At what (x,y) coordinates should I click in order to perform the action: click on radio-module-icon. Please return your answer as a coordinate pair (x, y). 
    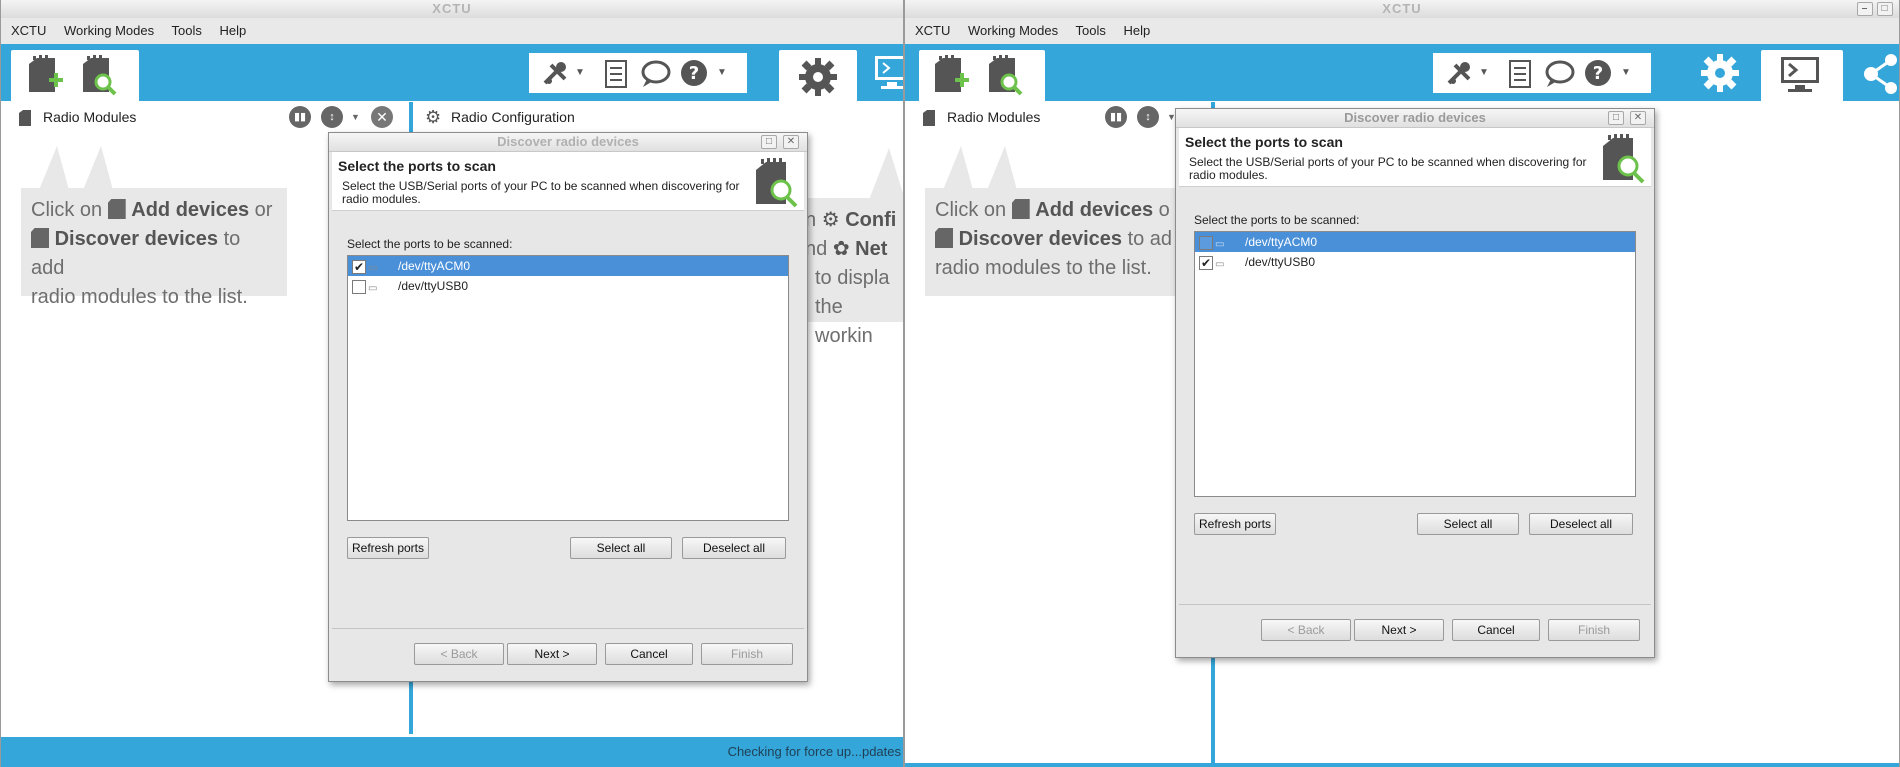
    Looking at the image, I should click on (929, 118).